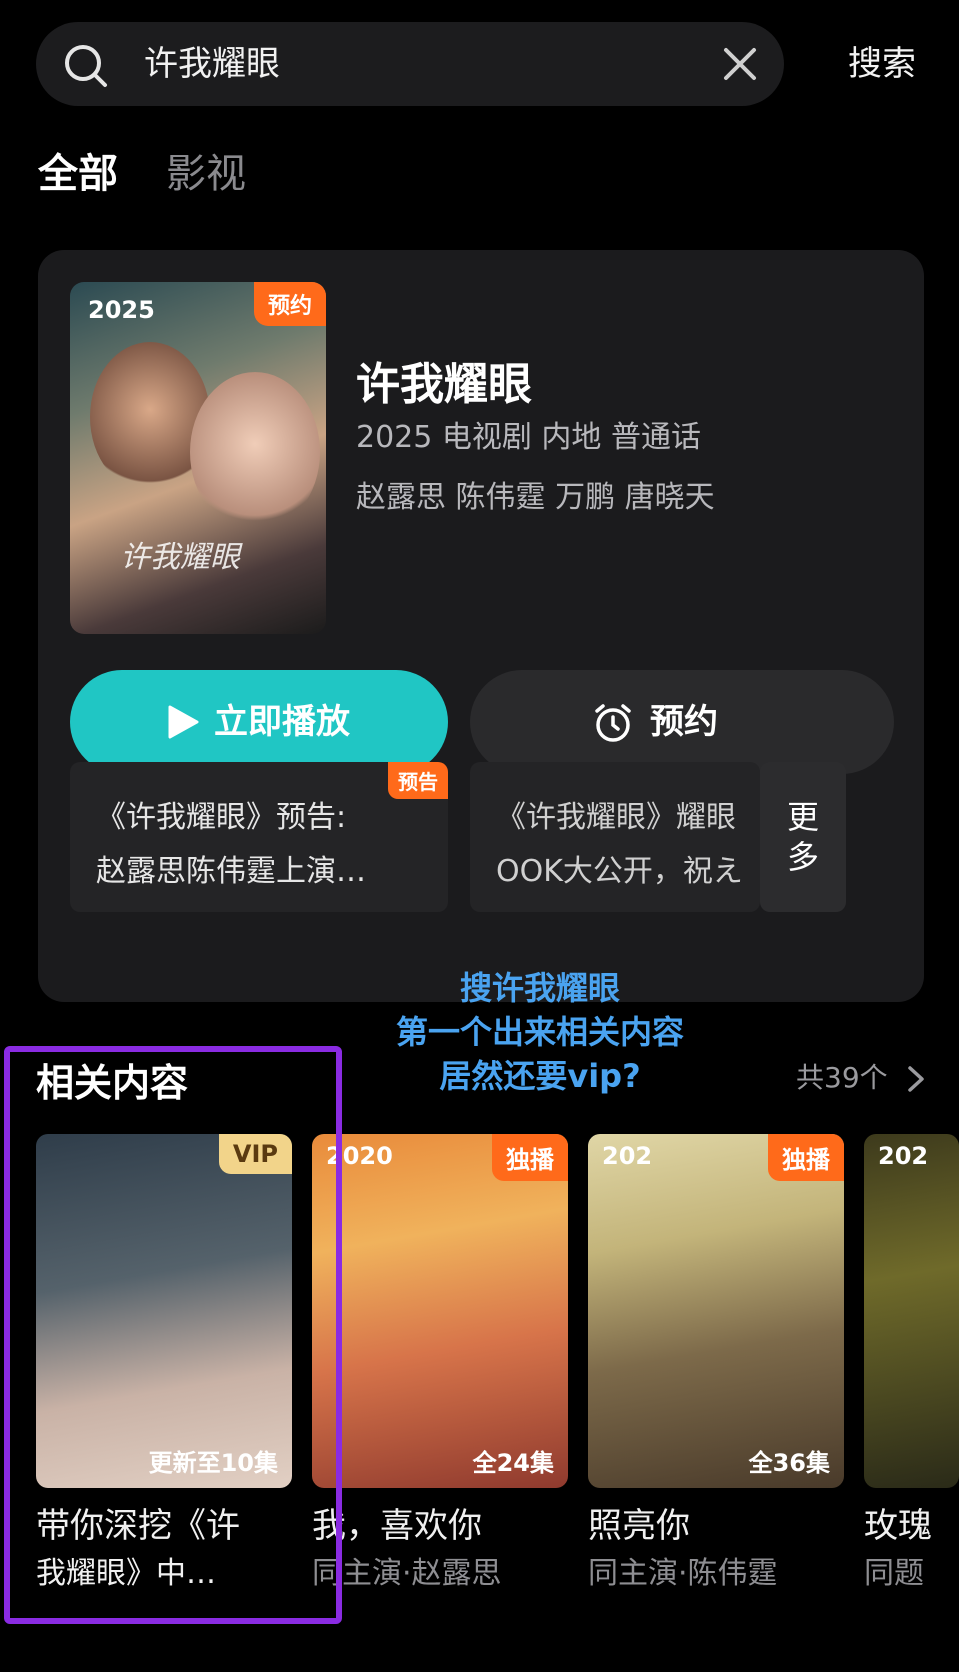  What do you see at coordinates (255, 1154) in the screenshot?
I see `vip-badge: VIP` at bounding box center [255, 1154].